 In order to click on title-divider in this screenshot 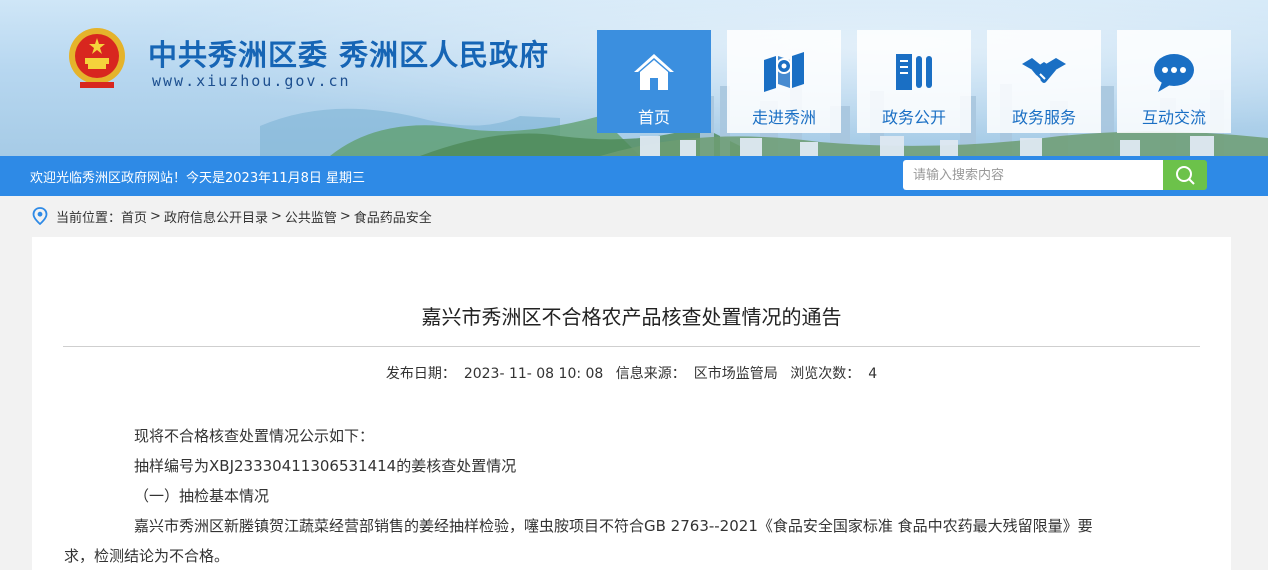, I will do `click(631, 346)`.